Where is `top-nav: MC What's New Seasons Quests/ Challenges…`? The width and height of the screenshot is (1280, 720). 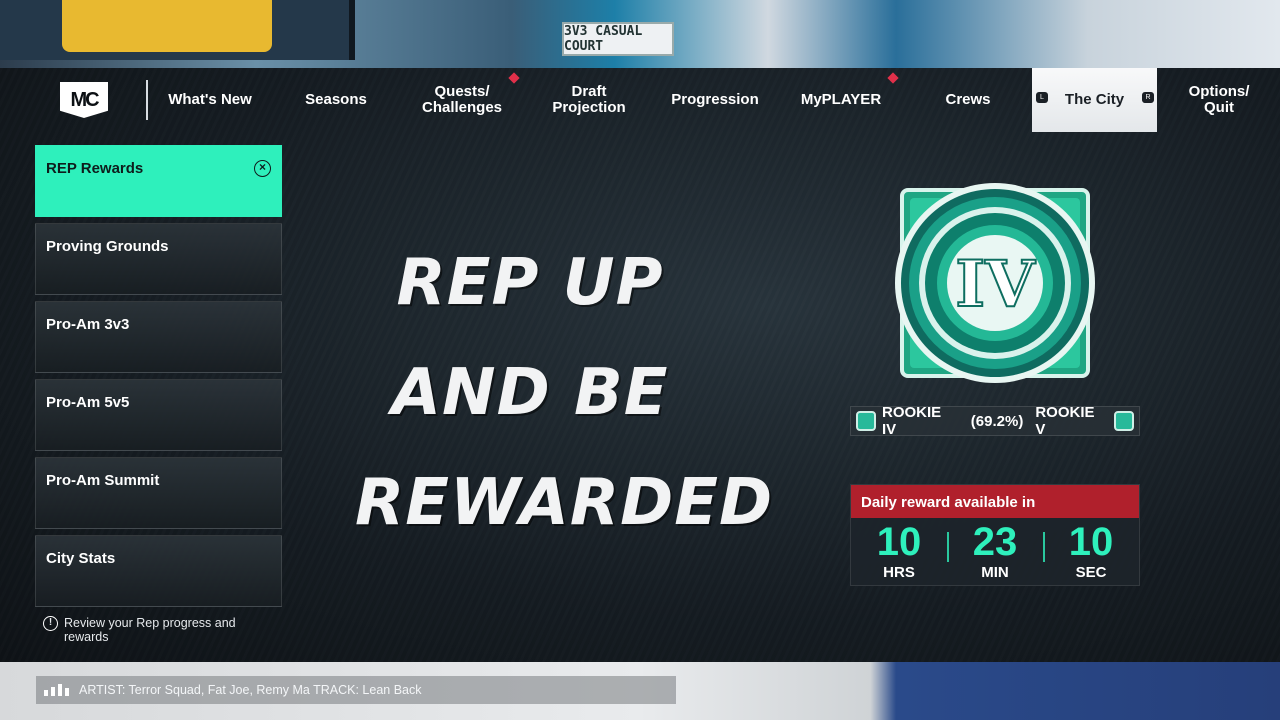 top-nav: MC What's New Seasons Quests/ Challenges… is located at coordinates (640, 100).